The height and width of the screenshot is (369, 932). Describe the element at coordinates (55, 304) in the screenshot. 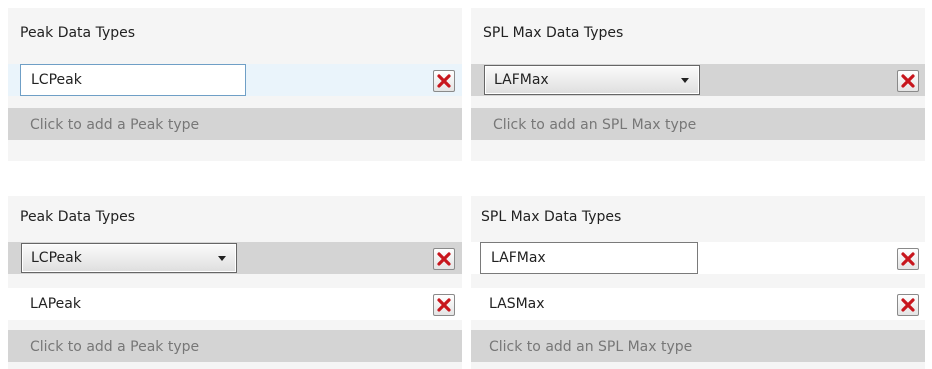

I see `peak-type-label: LAPeak` at that location.